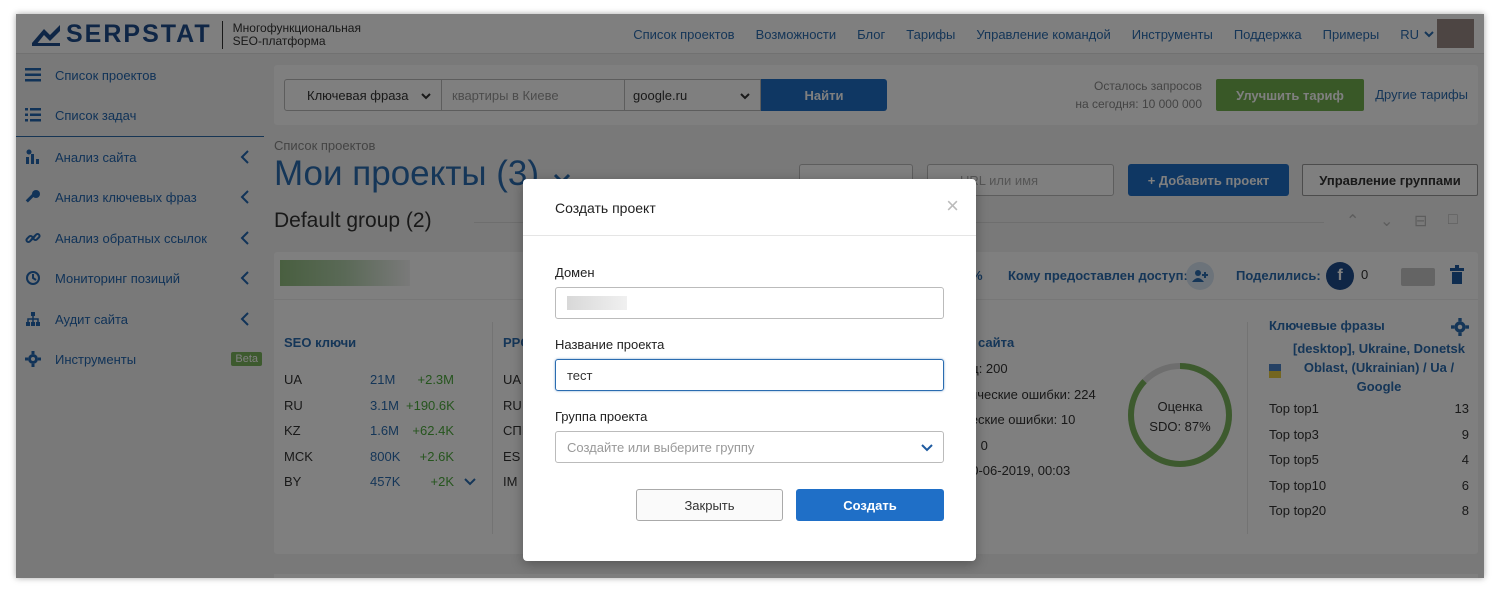 The height and width of the screenshot is (594, 1500). What do you see at coordinates (597, 303) in the screenshot?
I see `domain-value-redacted` at bounding box center [597, 303].